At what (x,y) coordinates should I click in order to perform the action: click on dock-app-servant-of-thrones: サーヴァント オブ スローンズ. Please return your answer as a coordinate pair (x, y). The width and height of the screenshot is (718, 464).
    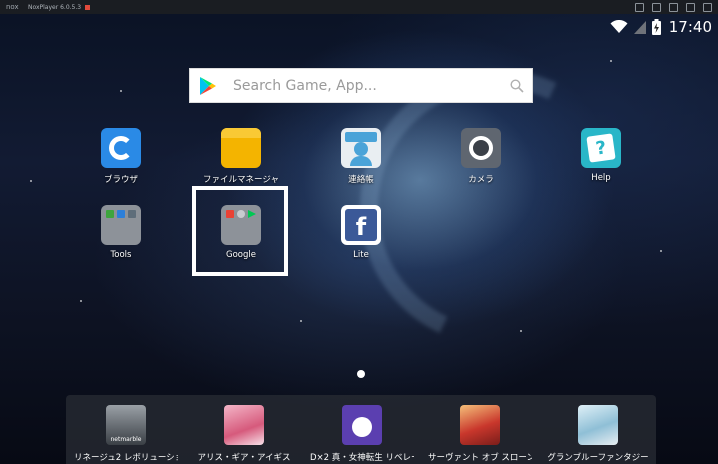
    Looking at the image, I should click on (480, 434).